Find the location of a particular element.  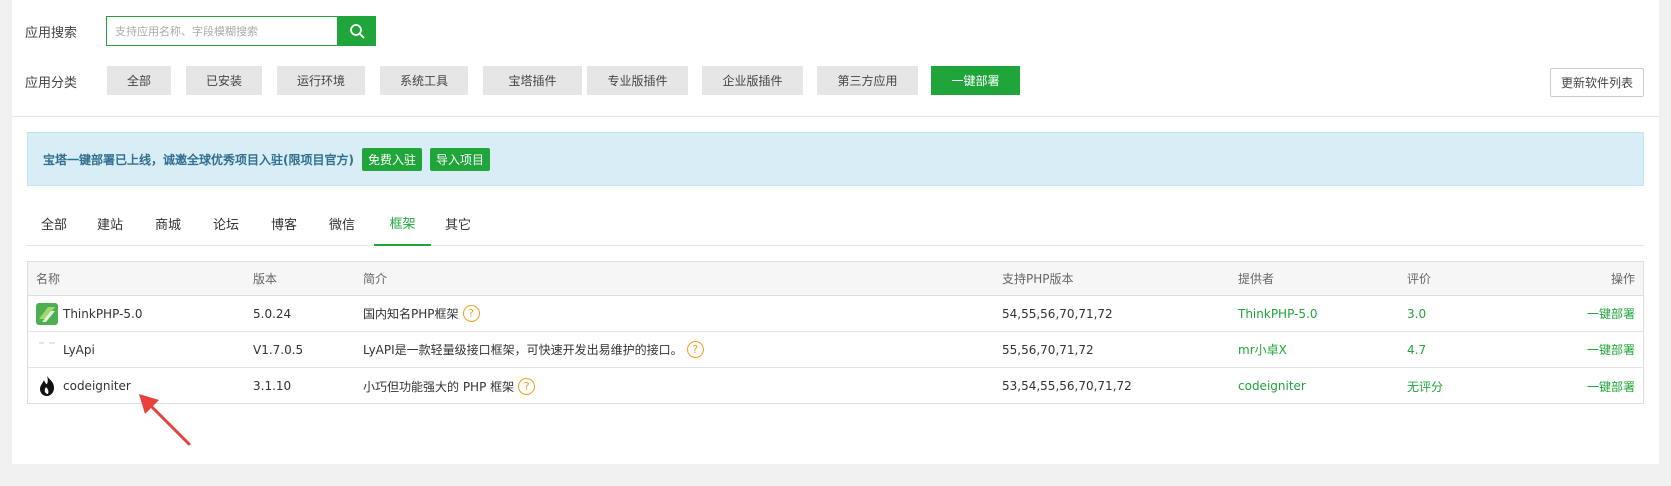

tab-wechat: 微信 is located at coordinates (342, 223).